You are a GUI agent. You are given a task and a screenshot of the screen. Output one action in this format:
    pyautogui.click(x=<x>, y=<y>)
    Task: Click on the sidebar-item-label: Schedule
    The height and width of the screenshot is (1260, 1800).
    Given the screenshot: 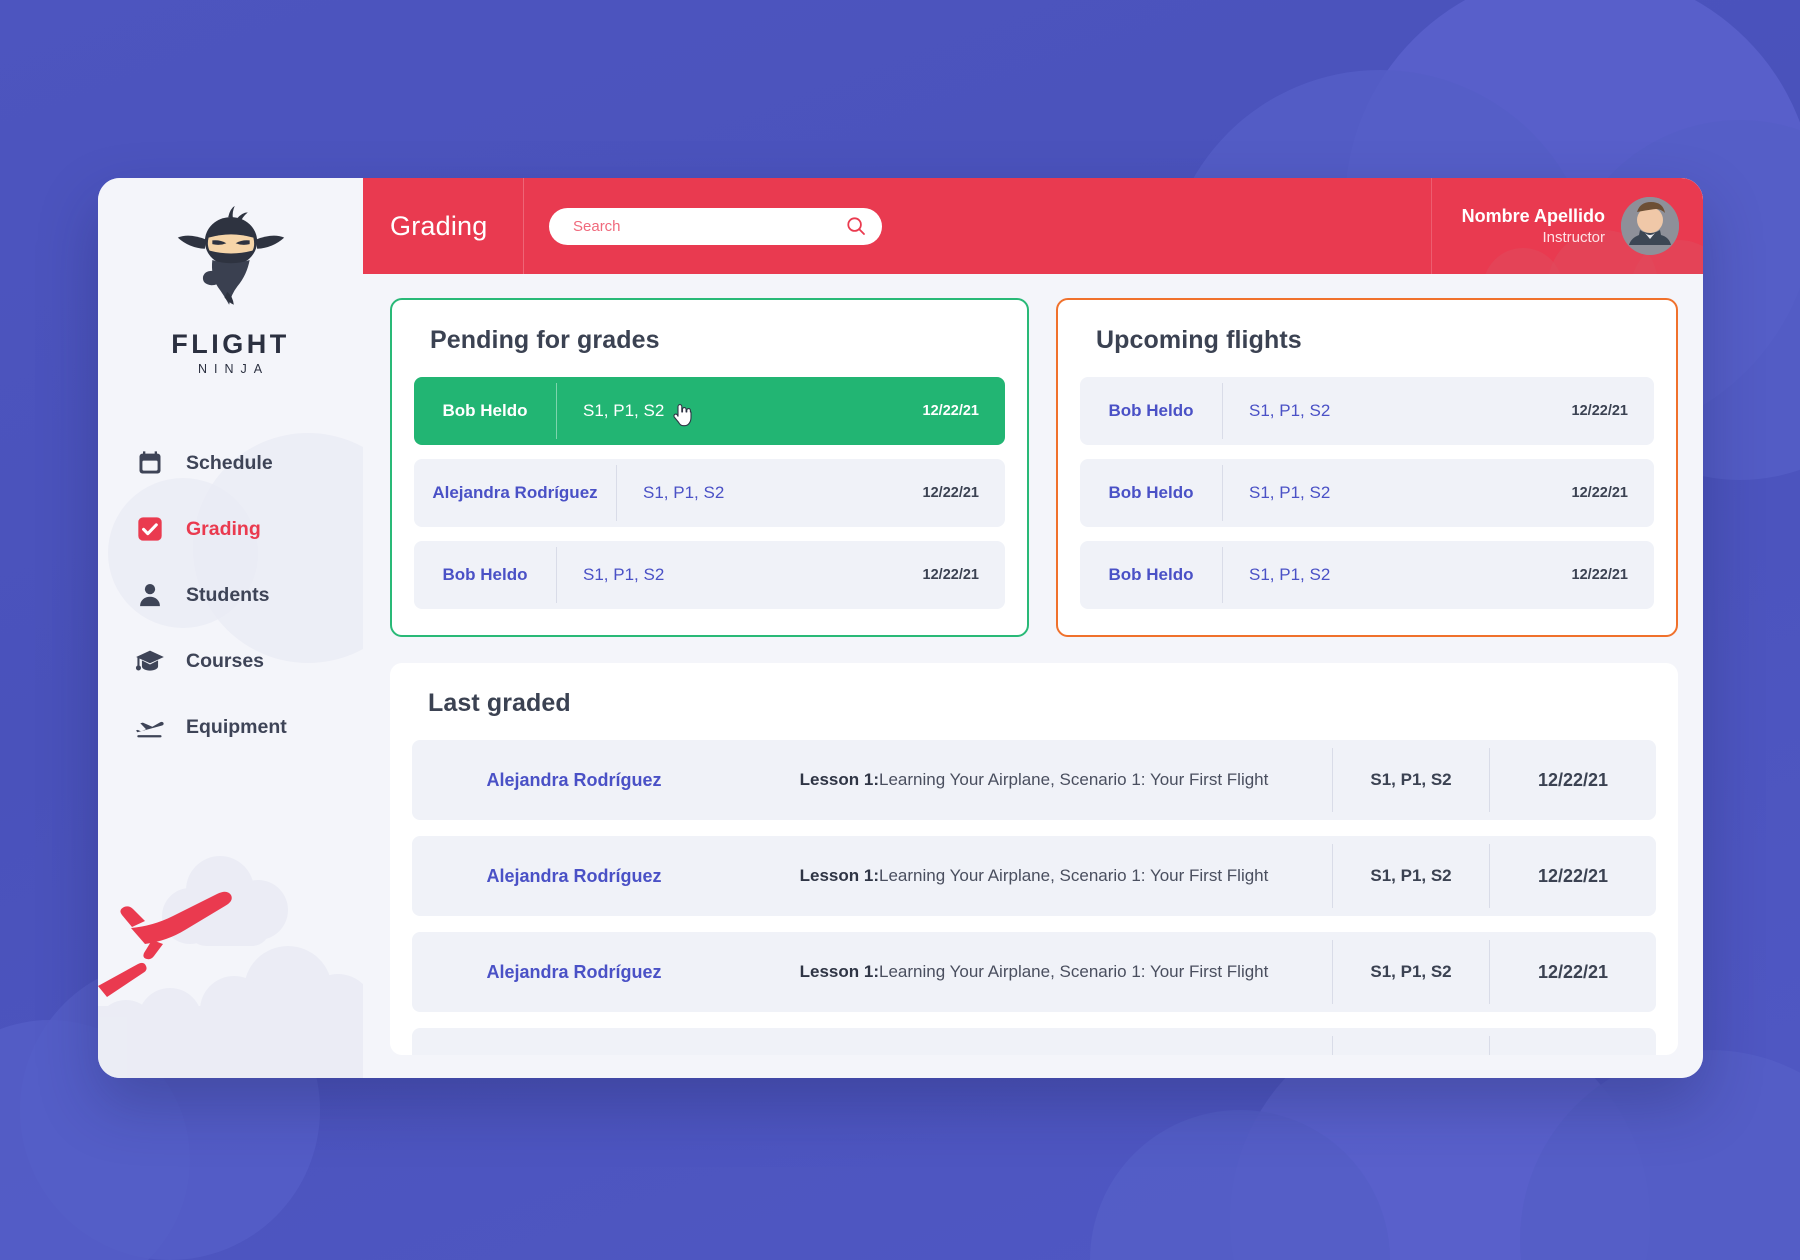 What is the action you would take?
    pyautogui.click(x=229, y=462)
    